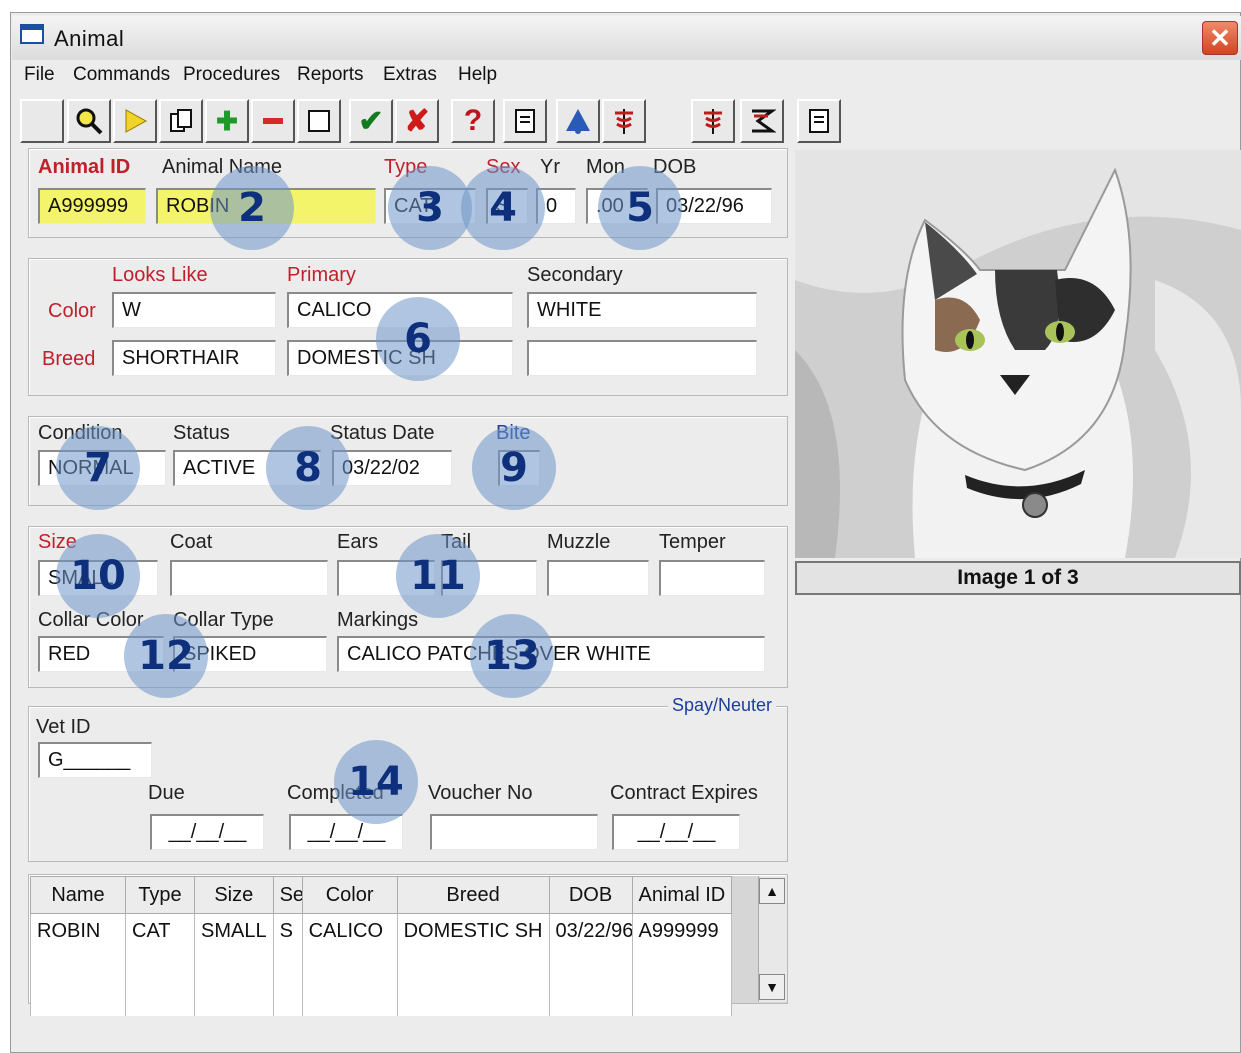  I want to click on animal-photo, so click(1018, 354).